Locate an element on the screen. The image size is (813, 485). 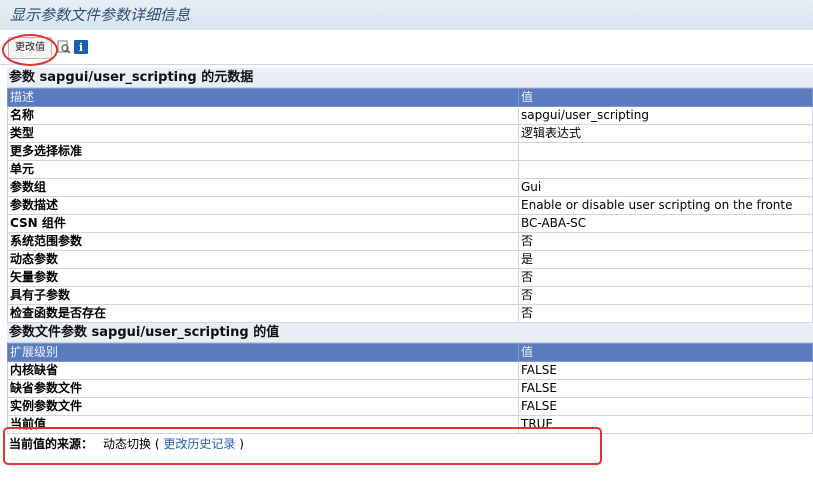
metadata-section-title: 参数 sapgui/user_scripting 的元数据 is located at coordinates (410, 78).